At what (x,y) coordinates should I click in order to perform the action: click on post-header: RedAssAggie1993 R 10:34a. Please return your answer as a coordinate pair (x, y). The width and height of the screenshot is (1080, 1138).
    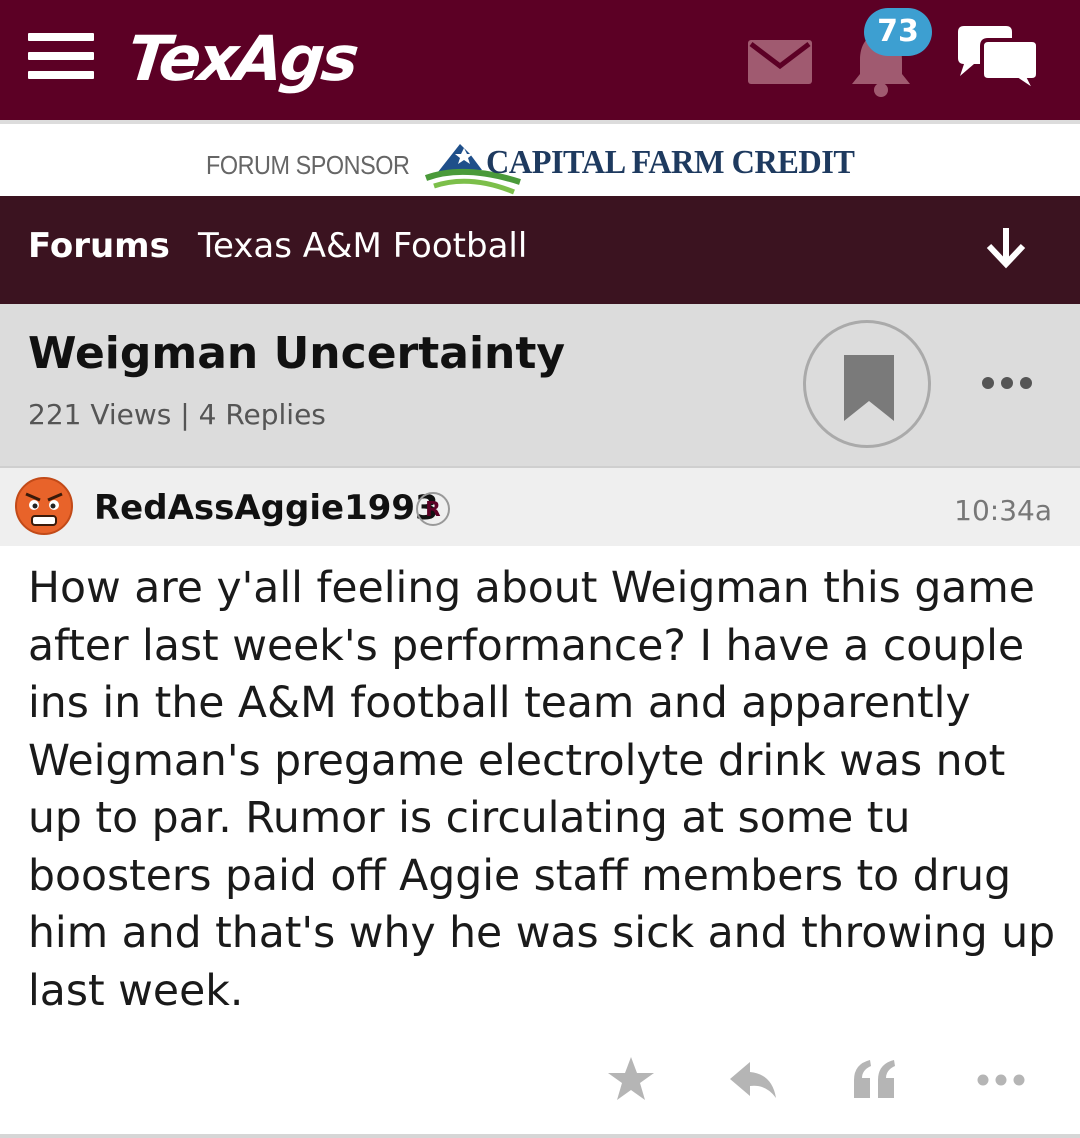
    Looking at the image, I should click on (540, 506).